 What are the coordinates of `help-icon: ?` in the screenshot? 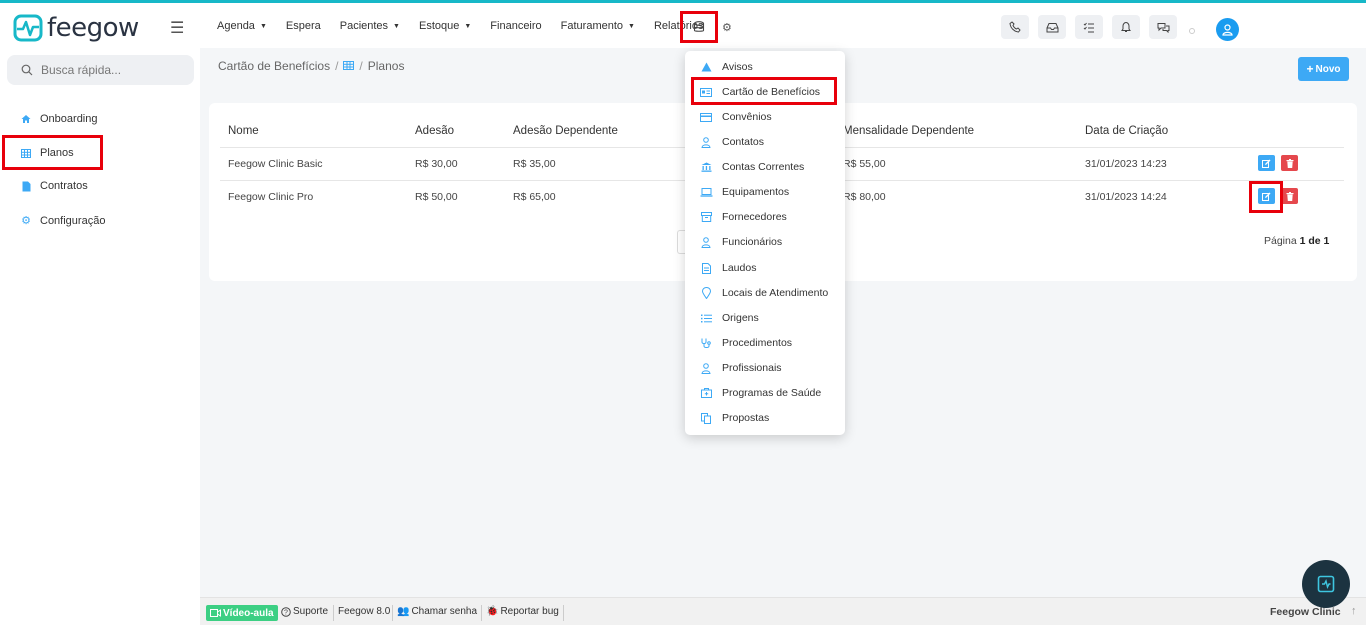 It's located at (286, 611).